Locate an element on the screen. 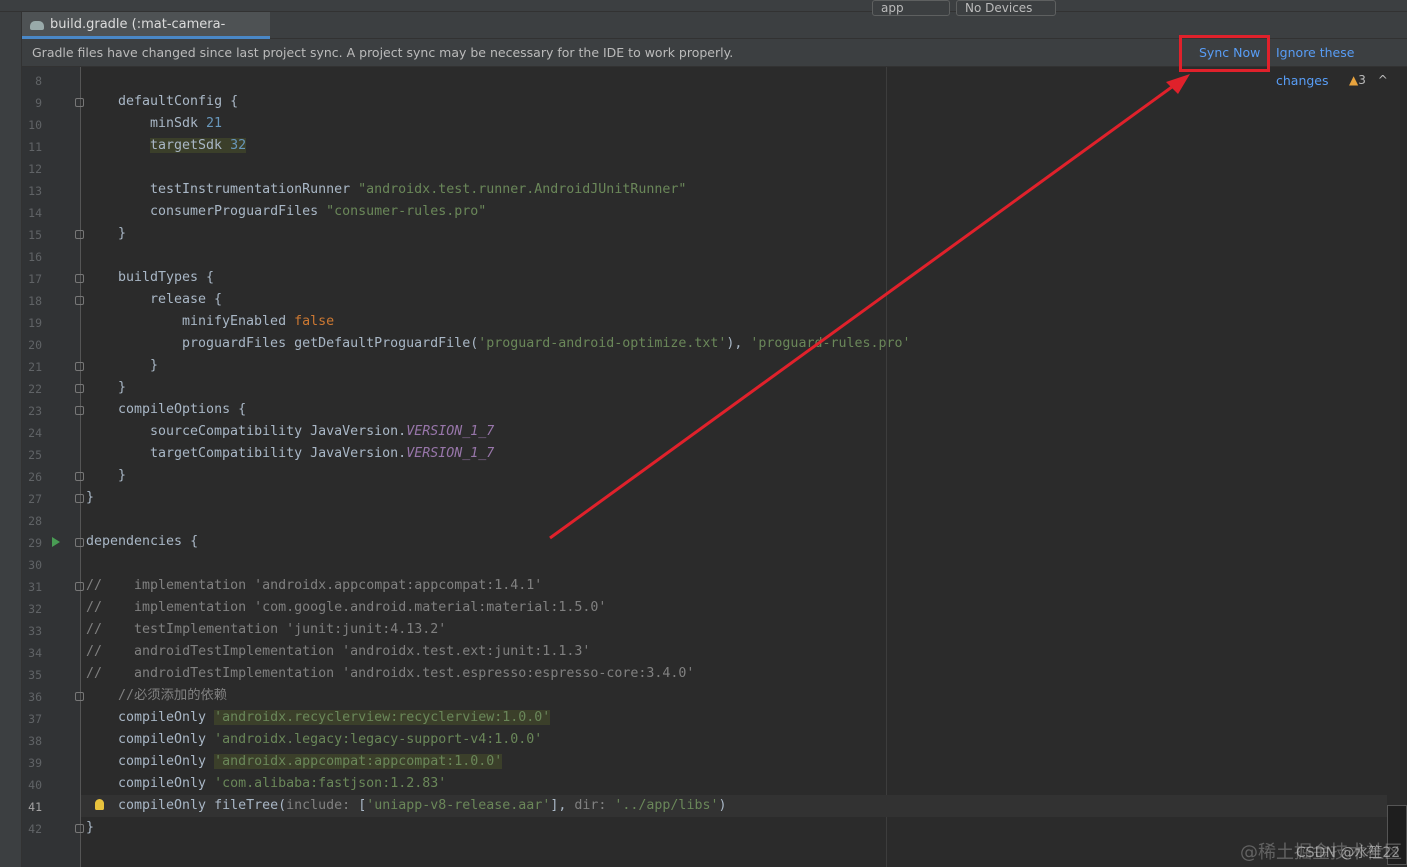 The width and height of the screenshot is (1407, 867). device-select: No Devices is located at coordinates (1006, 8).